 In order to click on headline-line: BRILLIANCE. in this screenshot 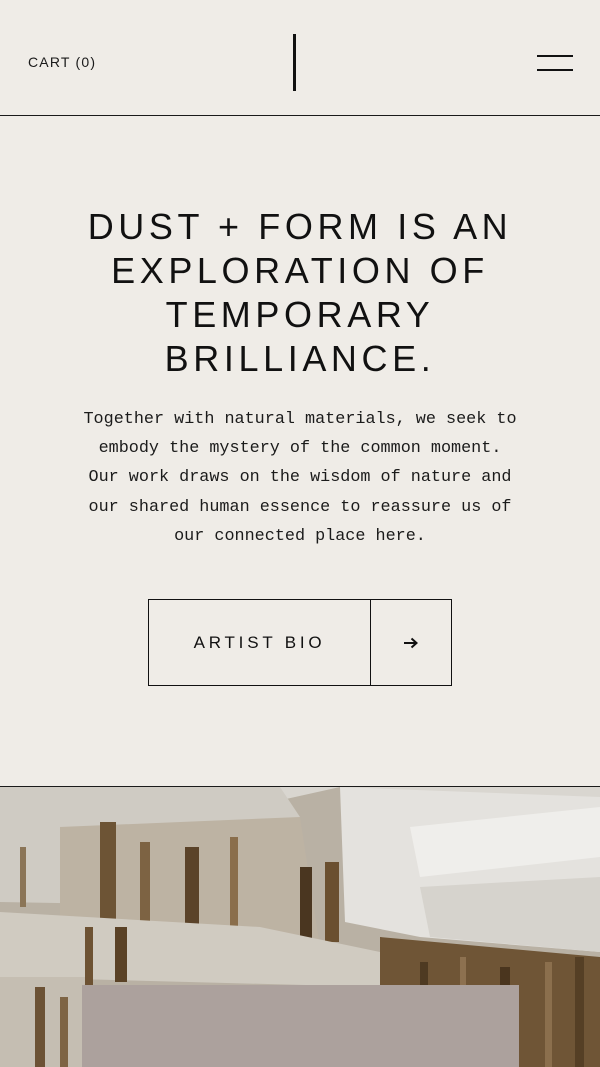, I will do `click(300, 358)`.